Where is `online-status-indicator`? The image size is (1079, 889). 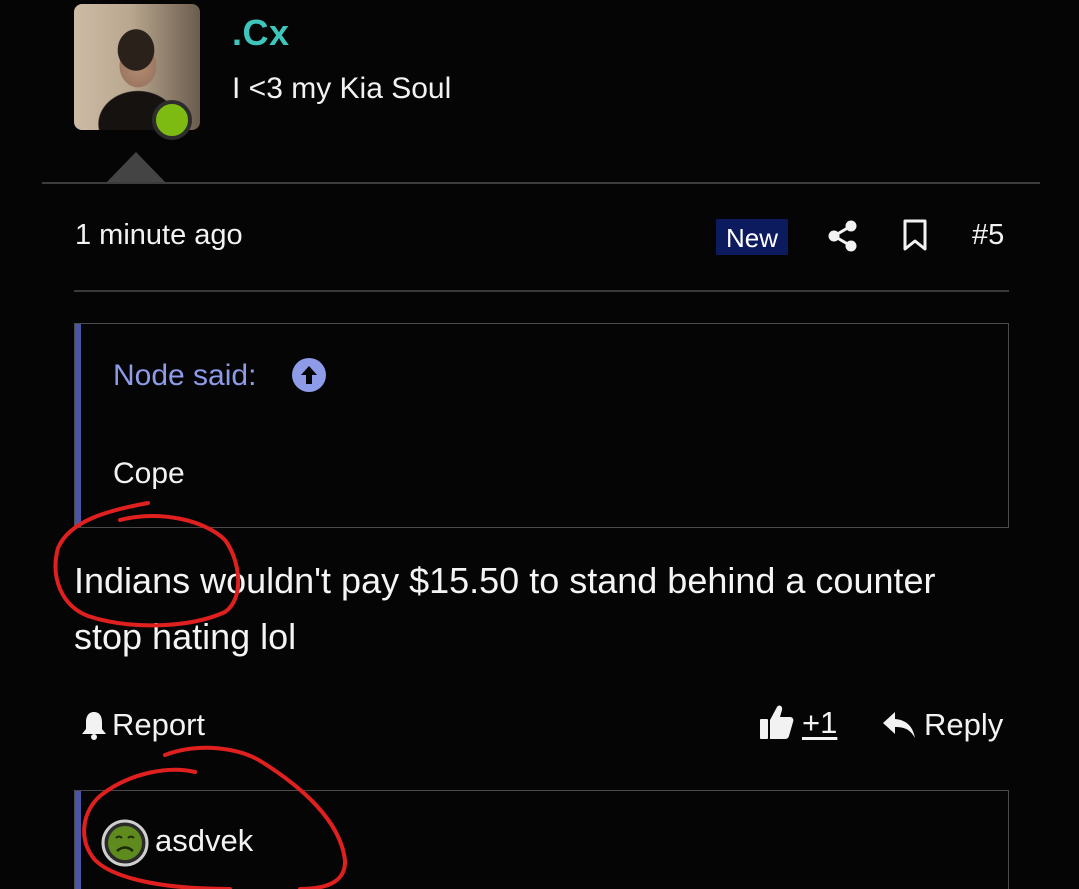
online-status-indicator is located at coordinates (172, 120).